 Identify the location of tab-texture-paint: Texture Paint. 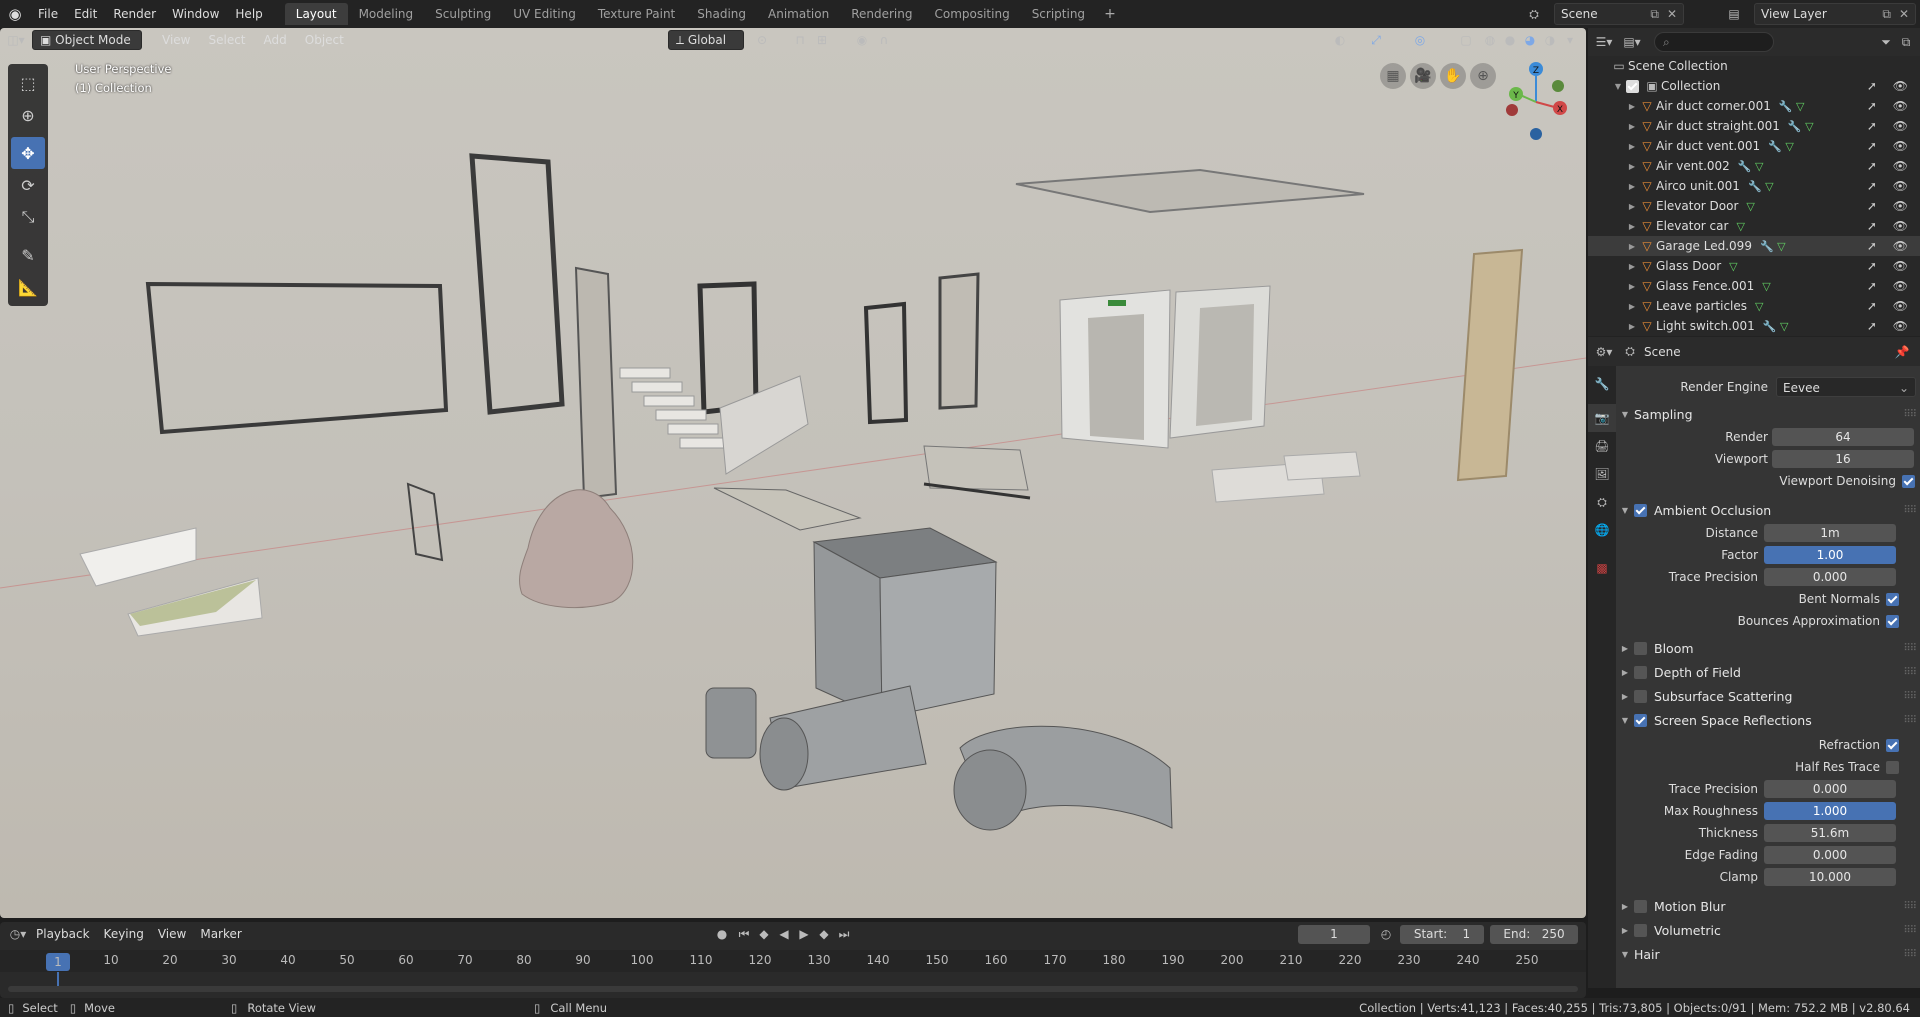
(636, 14).